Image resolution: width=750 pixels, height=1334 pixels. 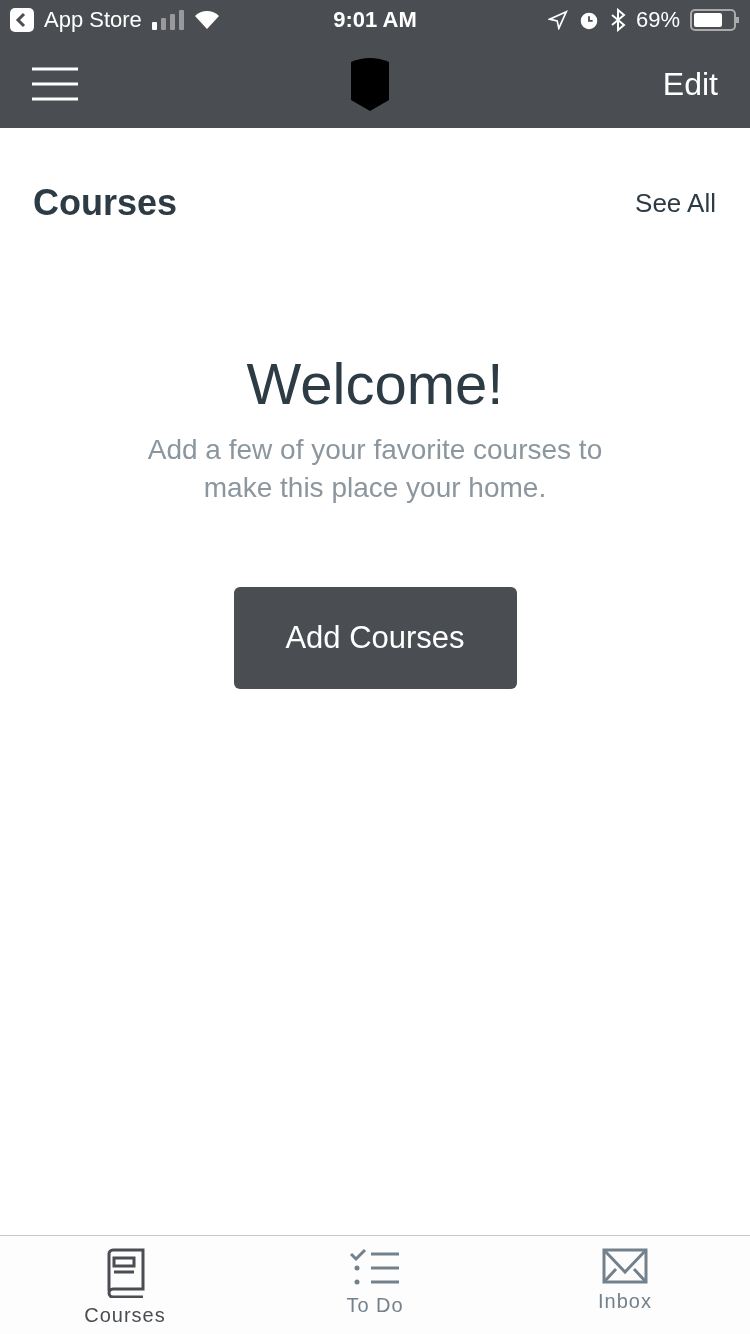 I want to click on back-icon, so click(x=22, y=20).